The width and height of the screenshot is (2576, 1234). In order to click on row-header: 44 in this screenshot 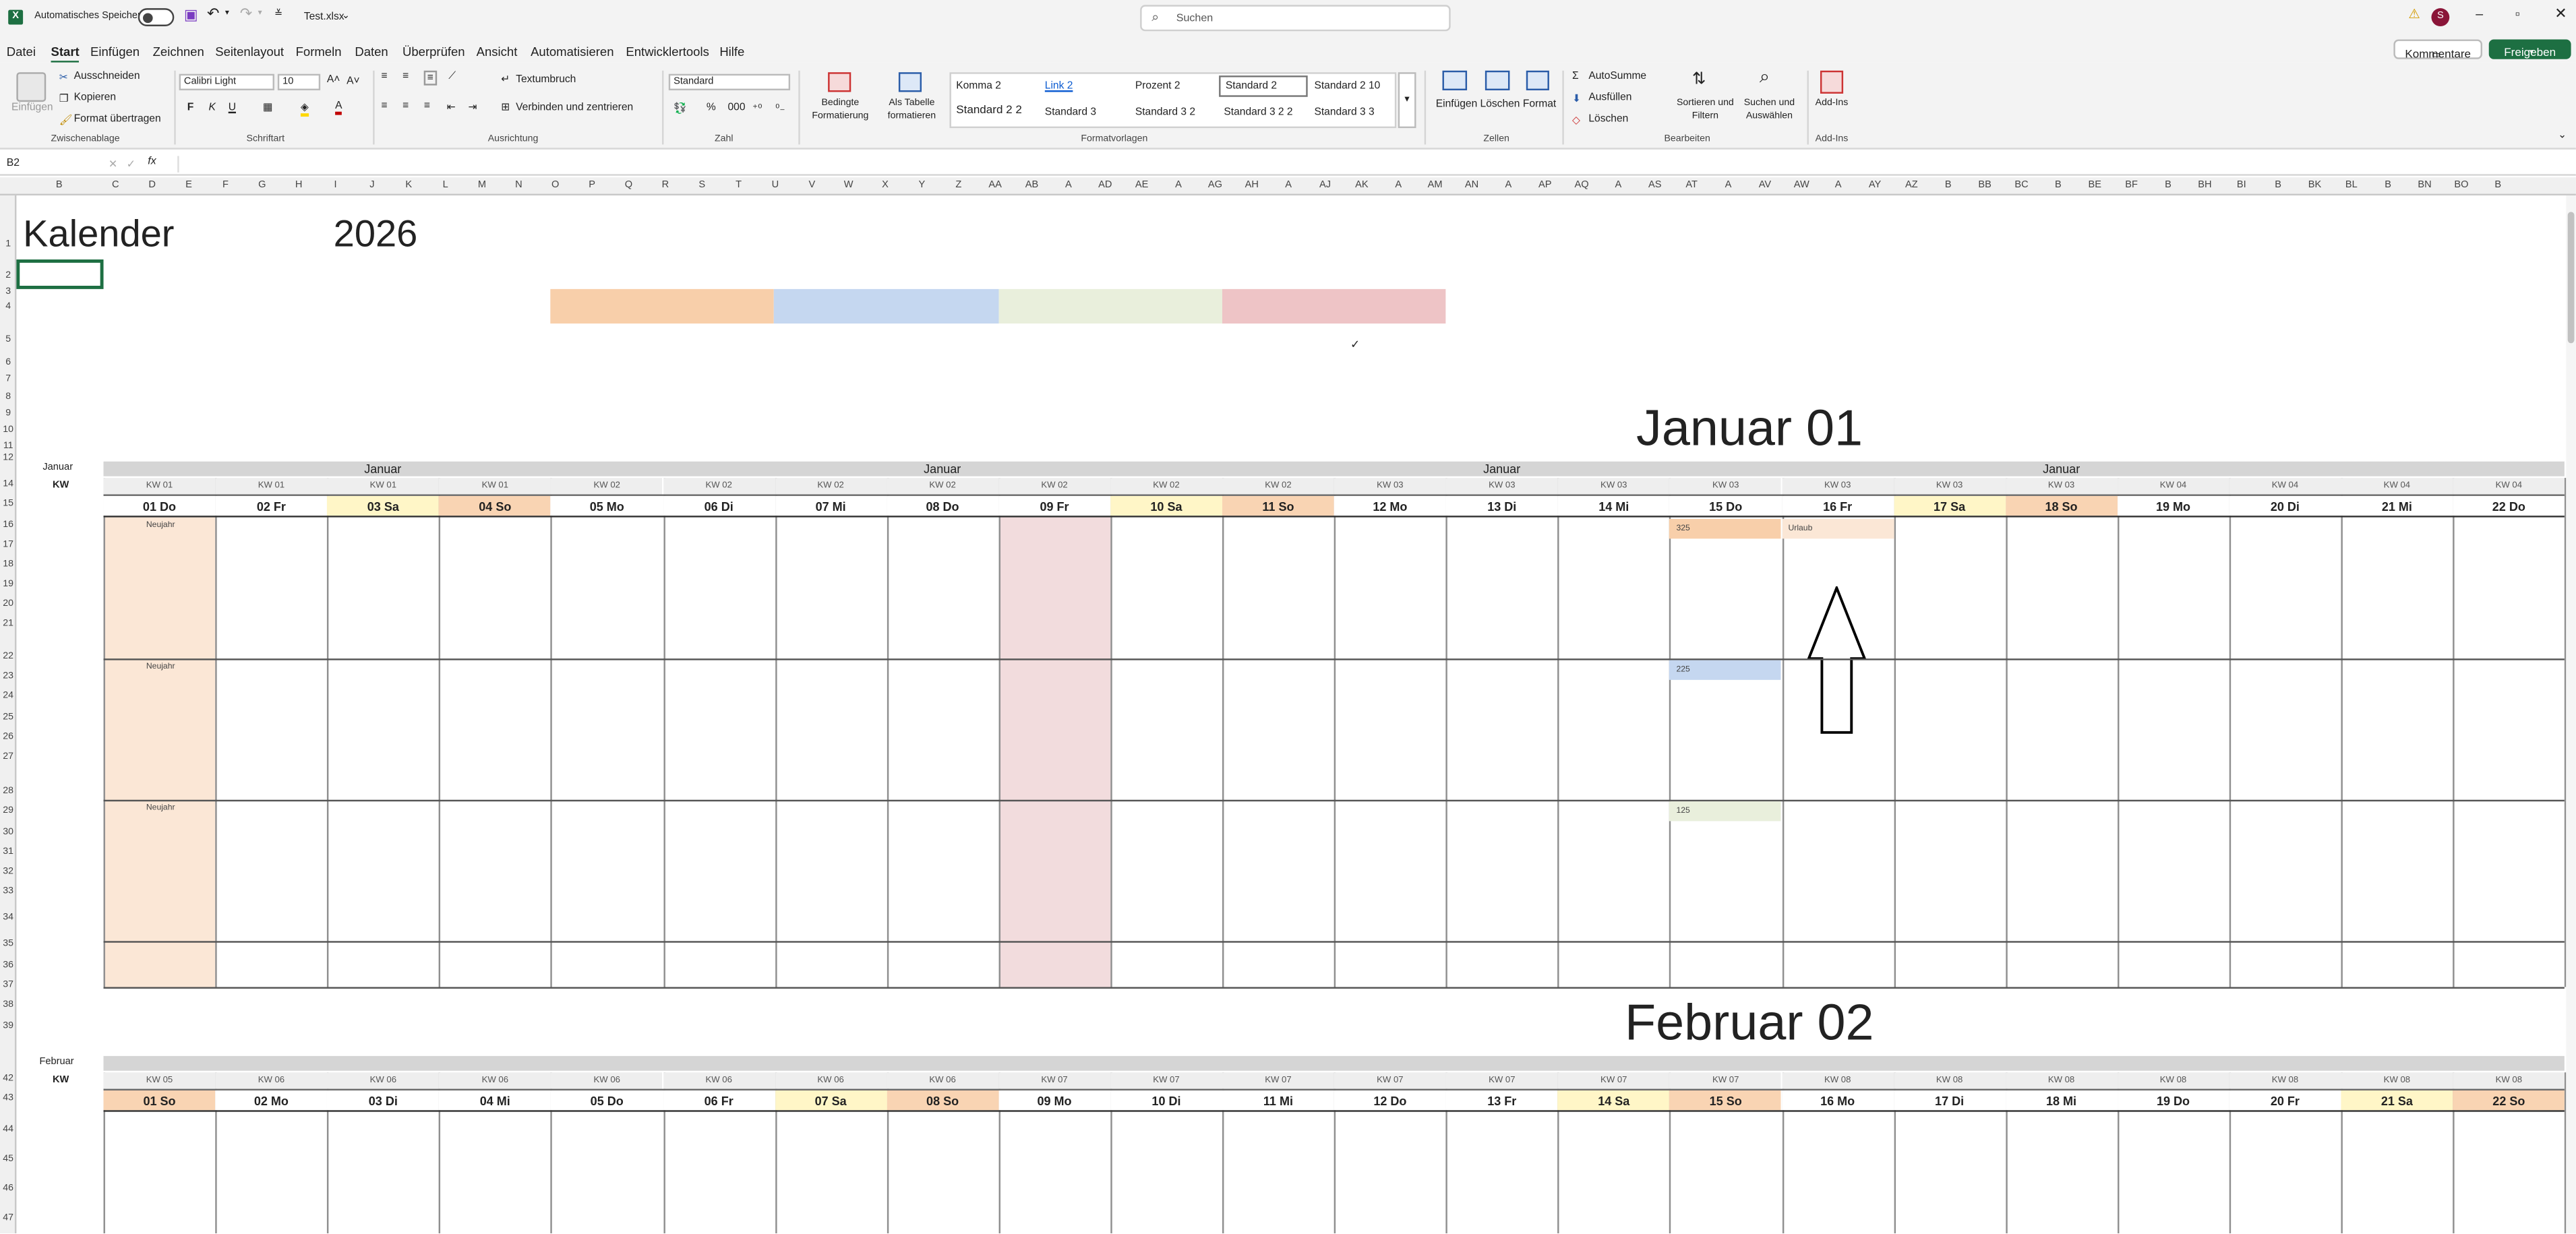, I will do `click(7, 1130)`.